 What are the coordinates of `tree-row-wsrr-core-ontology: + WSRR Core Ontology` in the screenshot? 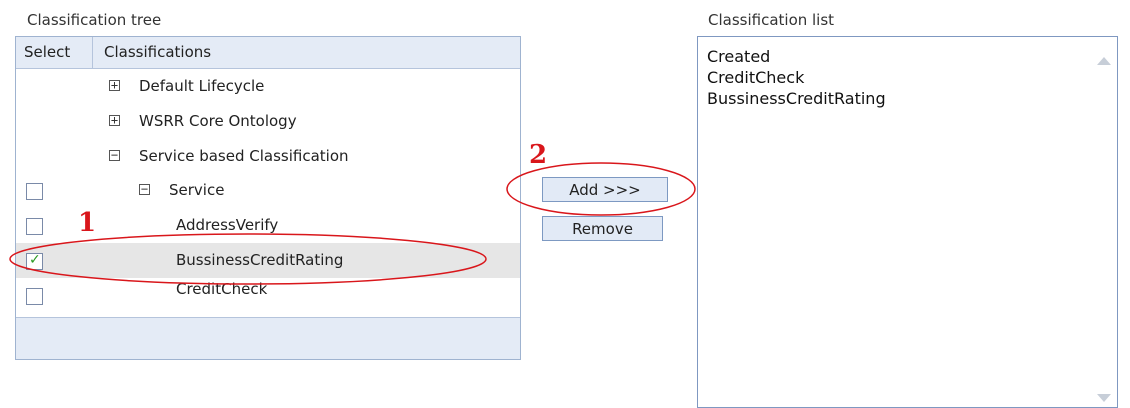 It's located at (268, 121).